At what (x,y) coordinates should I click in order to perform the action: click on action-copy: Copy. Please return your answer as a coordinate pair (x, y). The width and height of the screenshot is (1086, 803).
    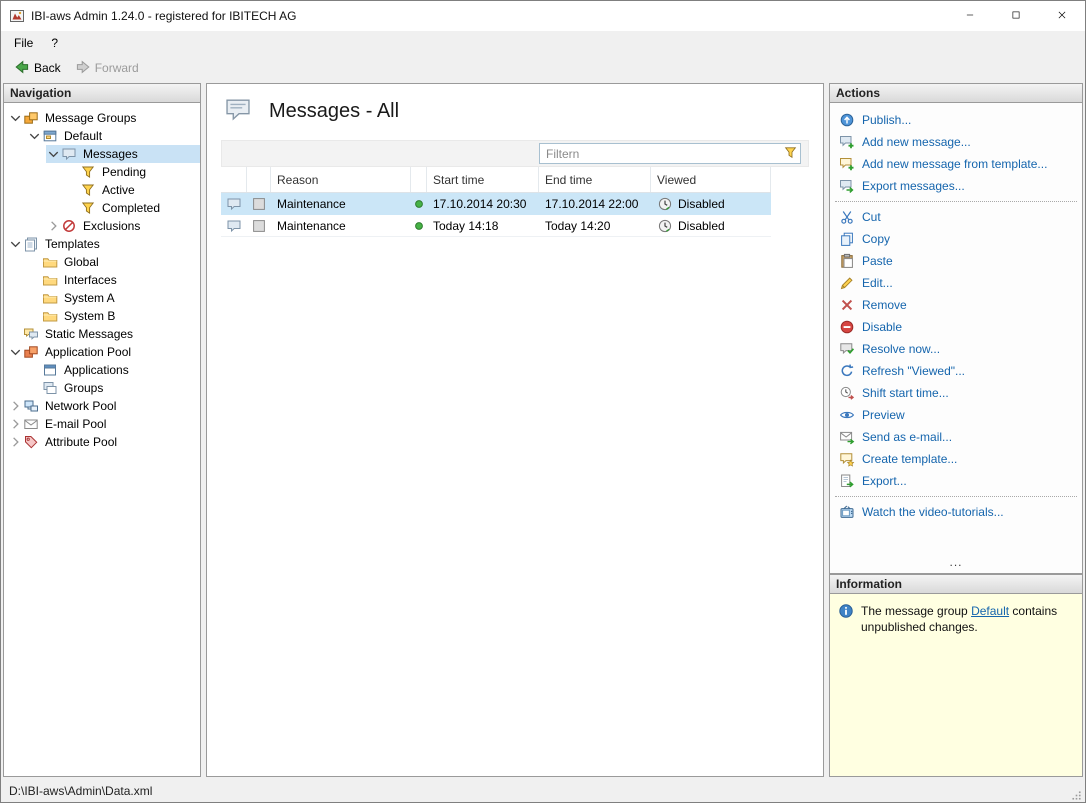
    Looking at the image, I should click on (956, 239).